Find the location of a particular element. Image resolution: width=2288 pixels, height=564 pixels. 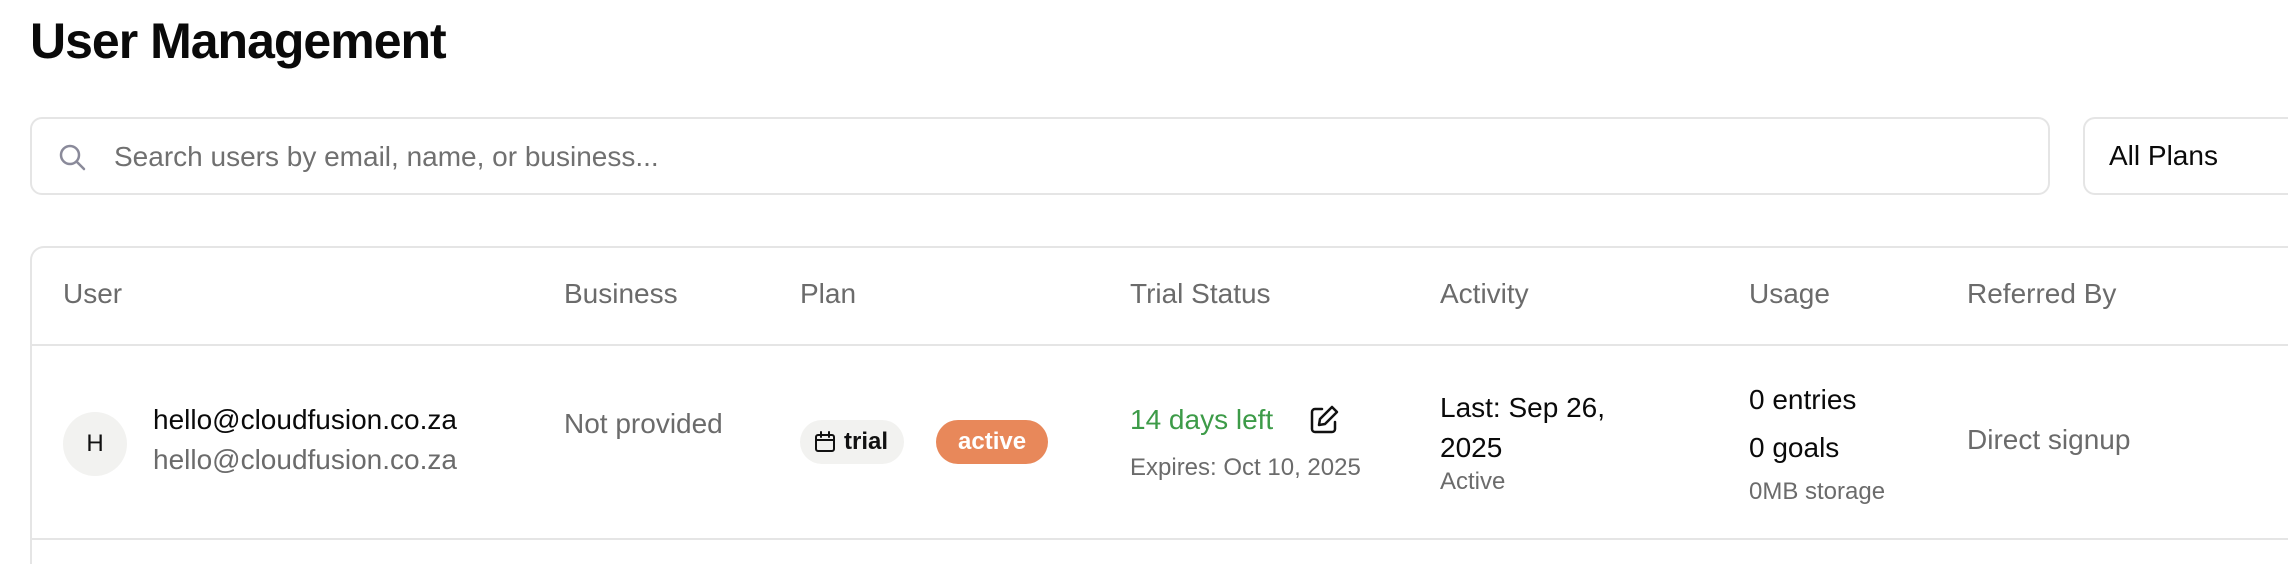

user-secondary-email: hello@cloudfusion.co.za is located at coordinates (305, 459).